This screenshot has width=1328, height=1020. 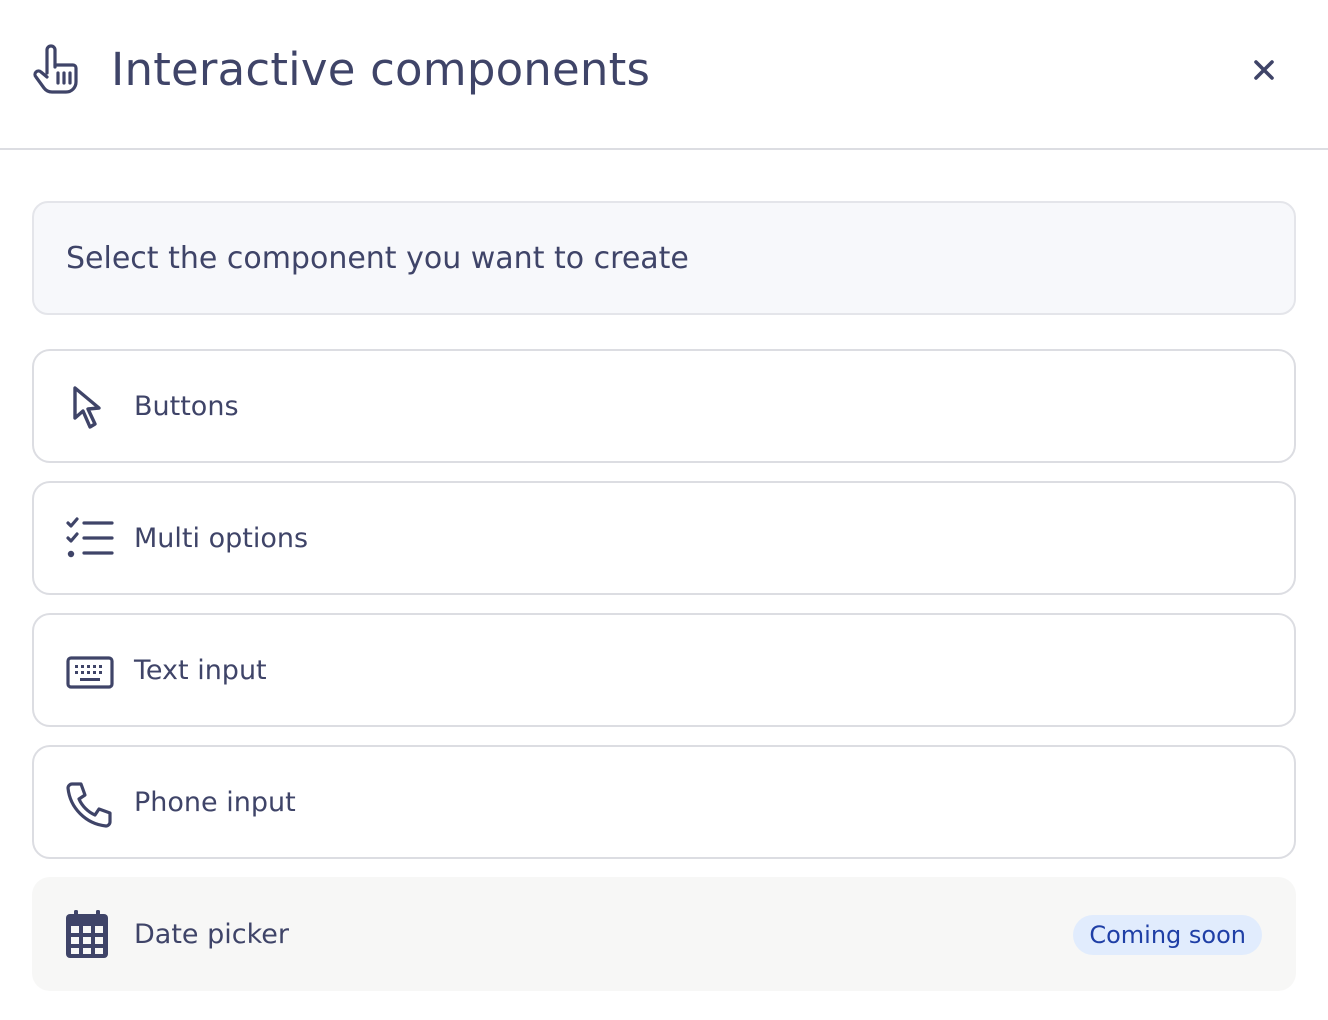 I want to click on option-multi-options: Multi options, so click(x=664, y=538).